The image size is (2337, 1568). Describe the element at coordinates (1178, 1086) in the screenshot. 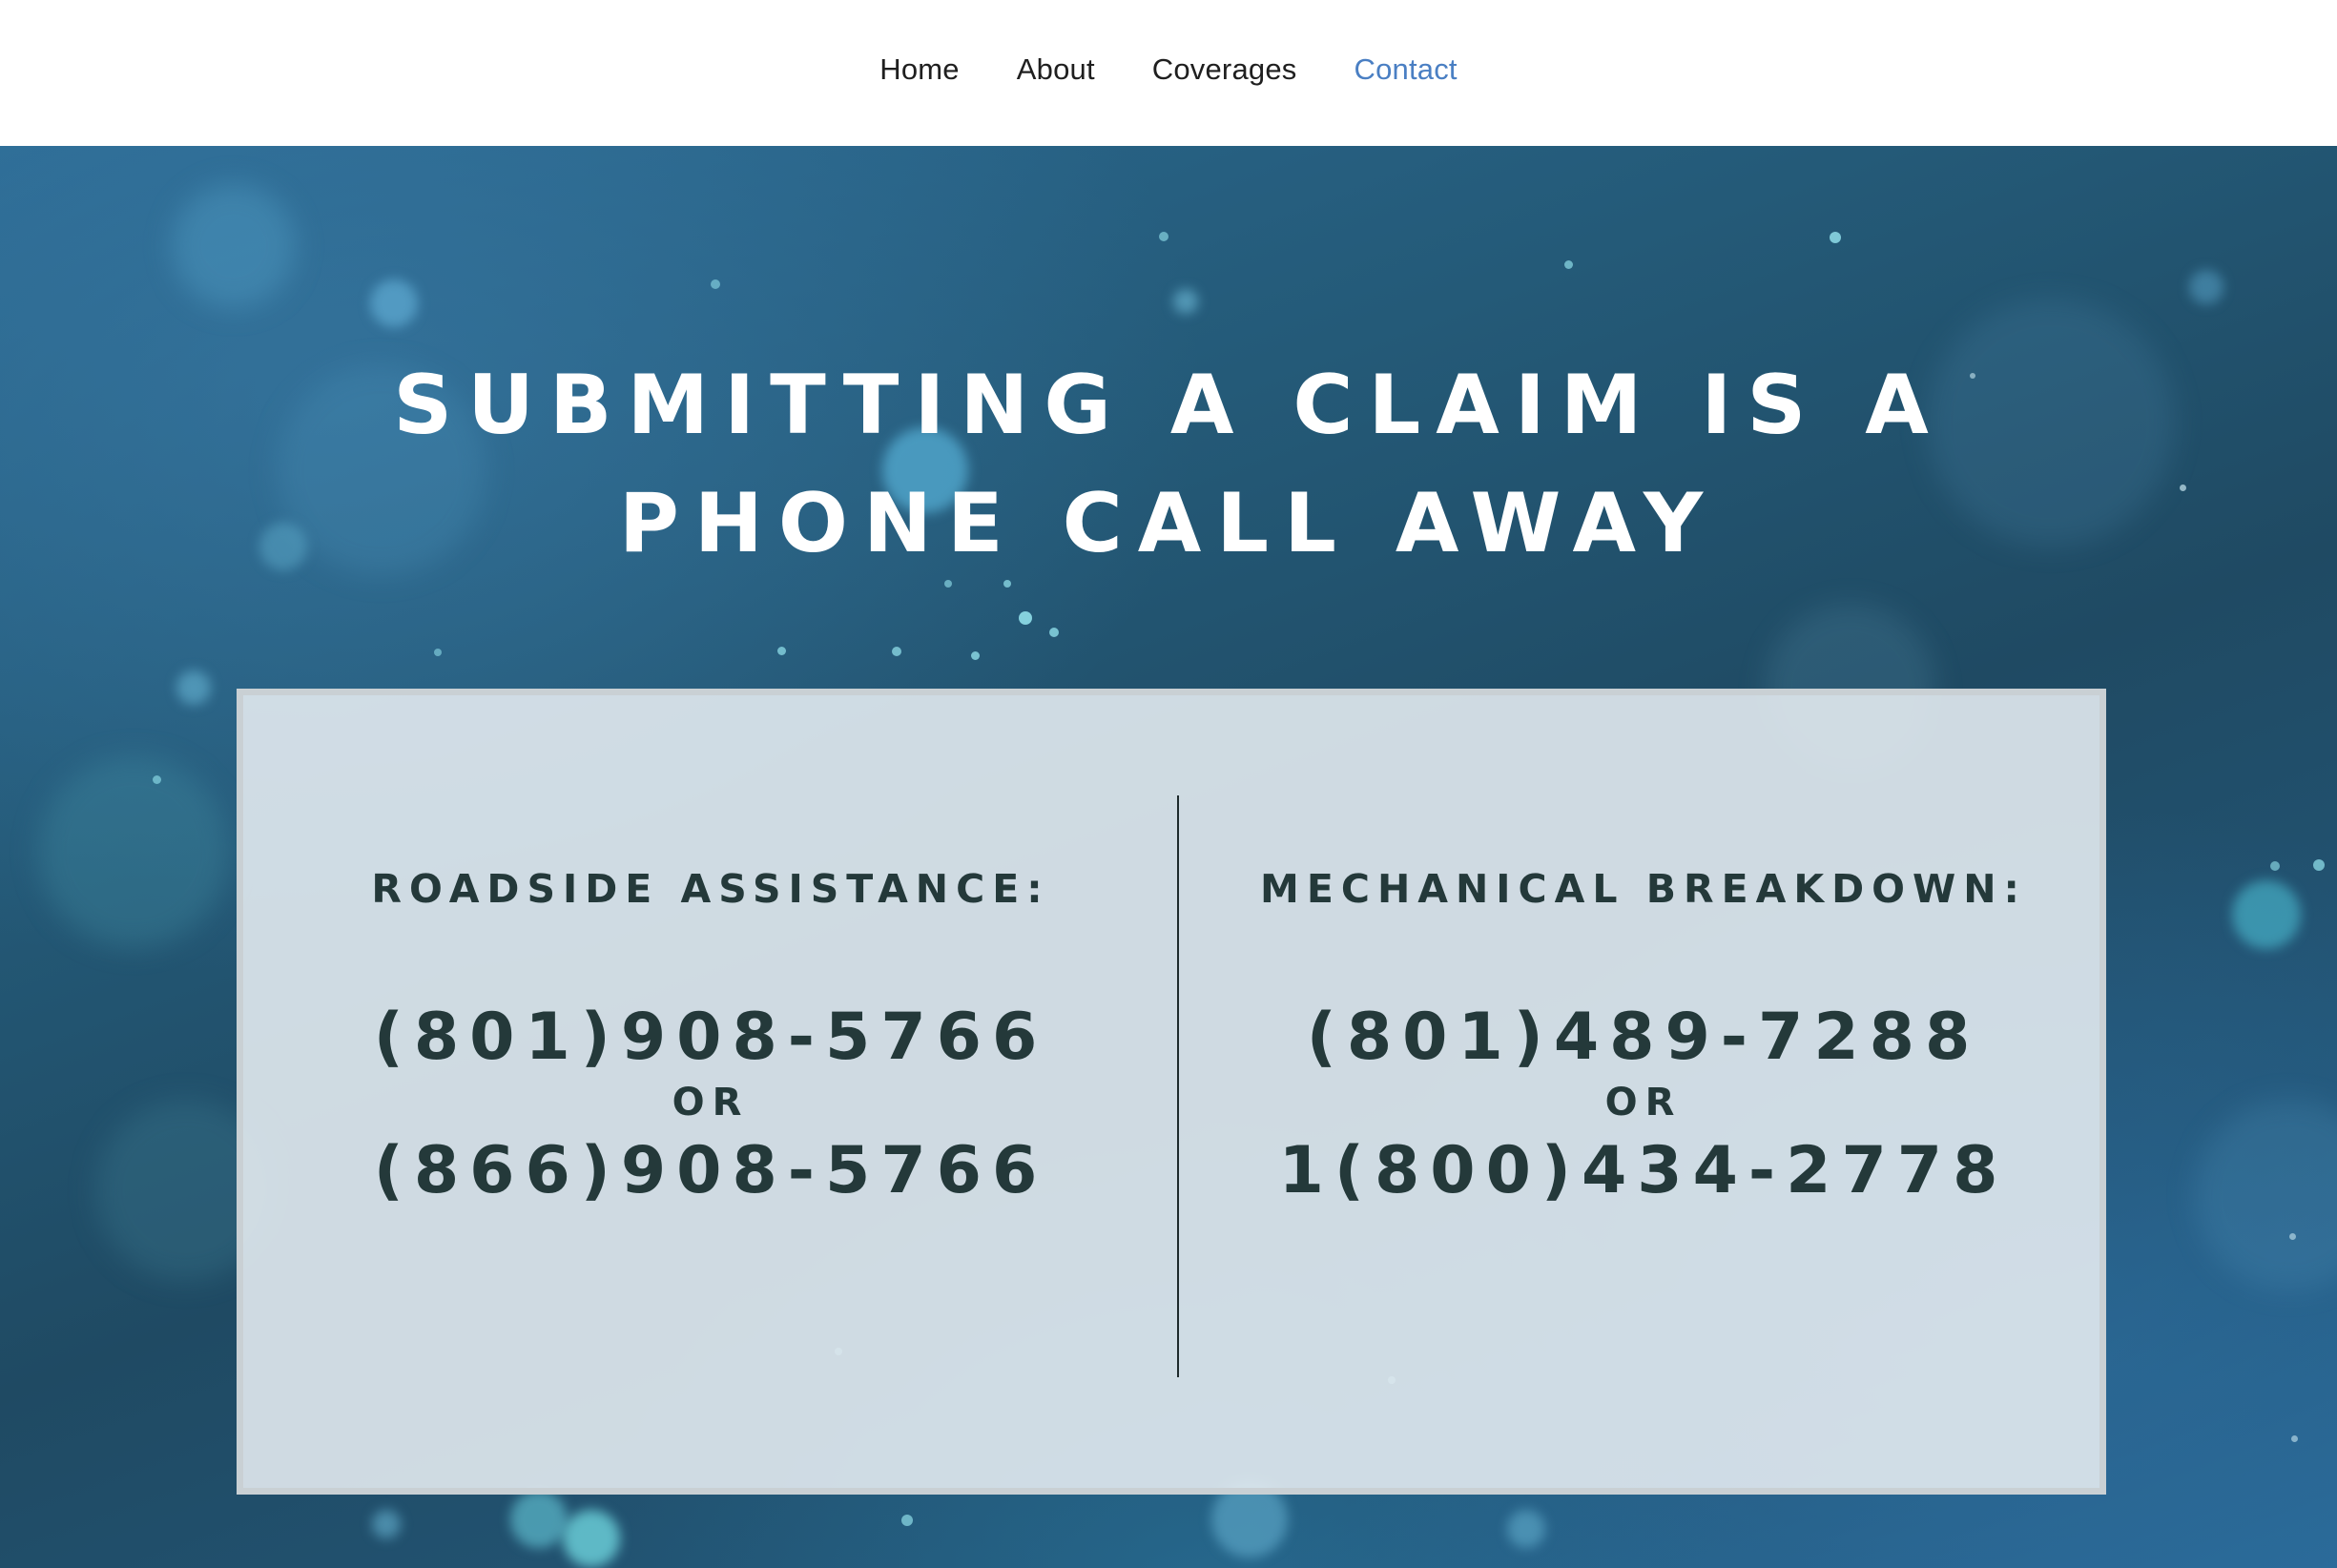

I see `column-divider` at that location.